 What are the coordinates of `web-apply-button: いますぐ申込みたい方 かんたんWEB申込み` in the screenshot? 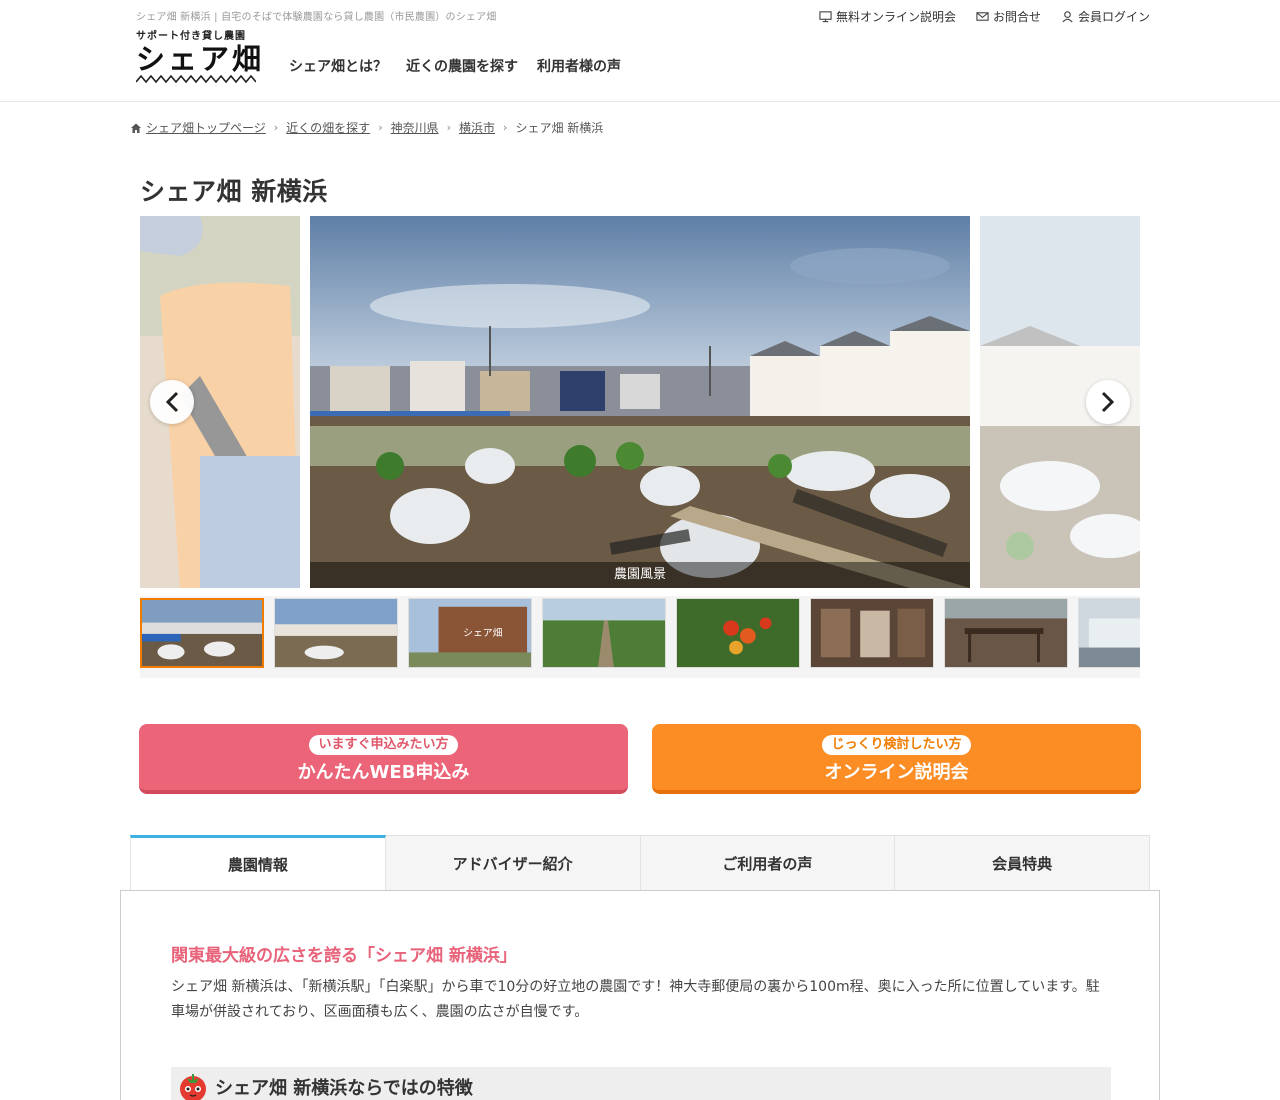 It's located at (383, 759).